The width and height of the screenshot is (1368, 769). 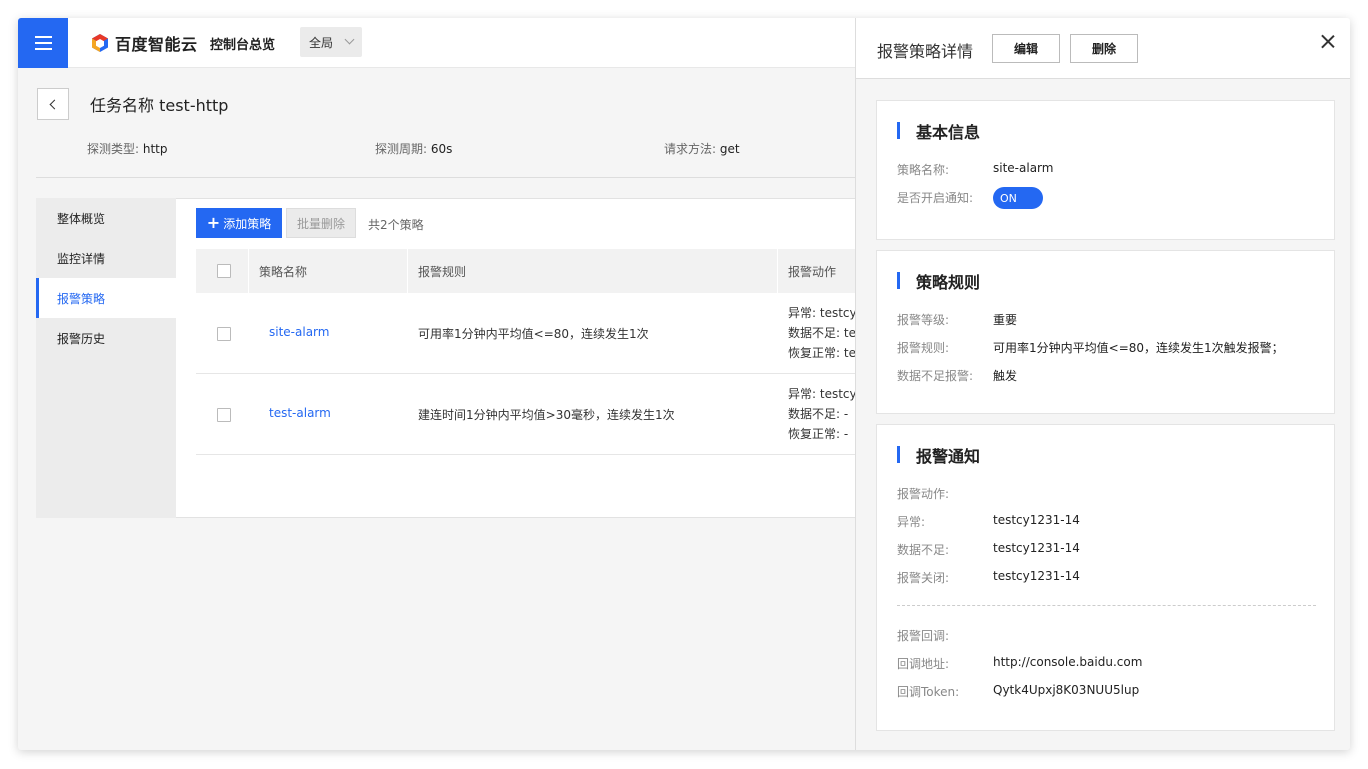 What do you see at coordinates (935, 376) in the screenshot?
I see `insufficient-data-label: 数据不足报警:` at bounding box center [935, 376].